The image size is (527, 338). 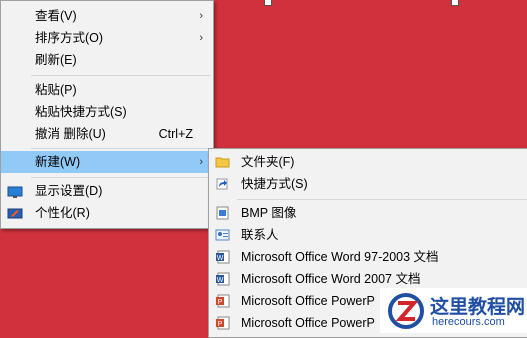 I want to click on submenu-item-word-97: W Microsoft Office Word 97-2003 文档, so click(x=368, y=257).